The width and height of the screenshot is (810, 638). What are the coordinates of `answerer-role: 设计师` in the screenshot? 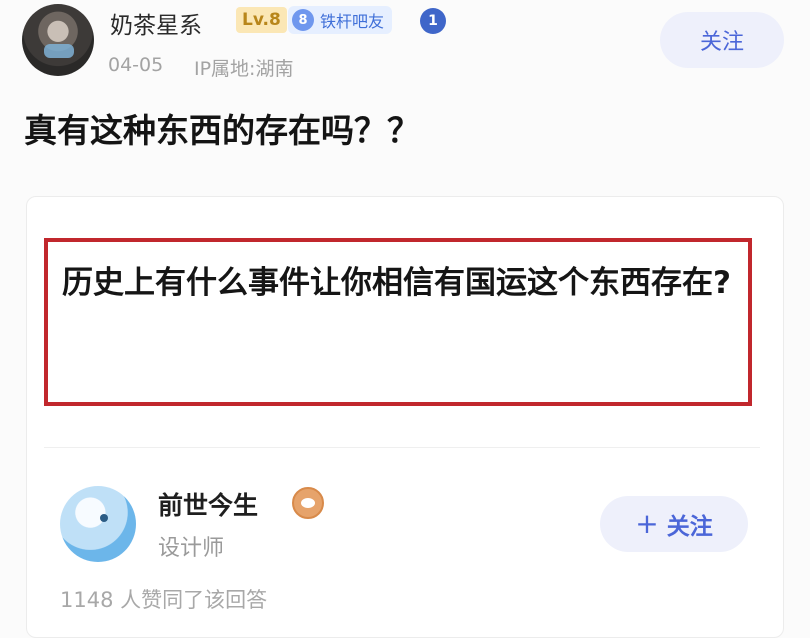 It's located at (191, 548).